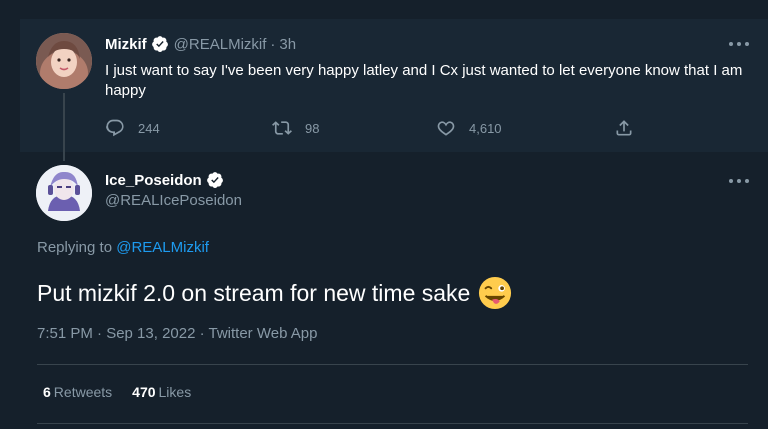 Image resolution: width=768 pixels, height=429 pixels. I want to click on parent-avatar, so click(64, 61).